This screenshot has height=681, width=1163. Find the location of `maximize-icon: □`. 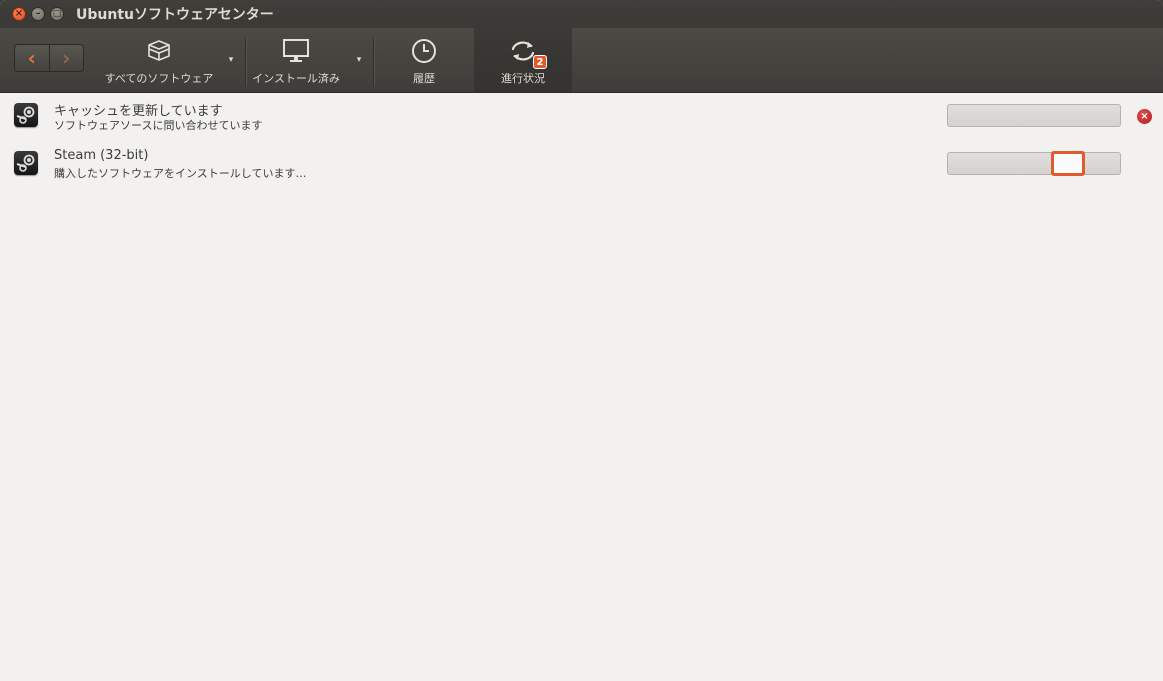

maximize-icon: □ is located at coordinates (57, 13).